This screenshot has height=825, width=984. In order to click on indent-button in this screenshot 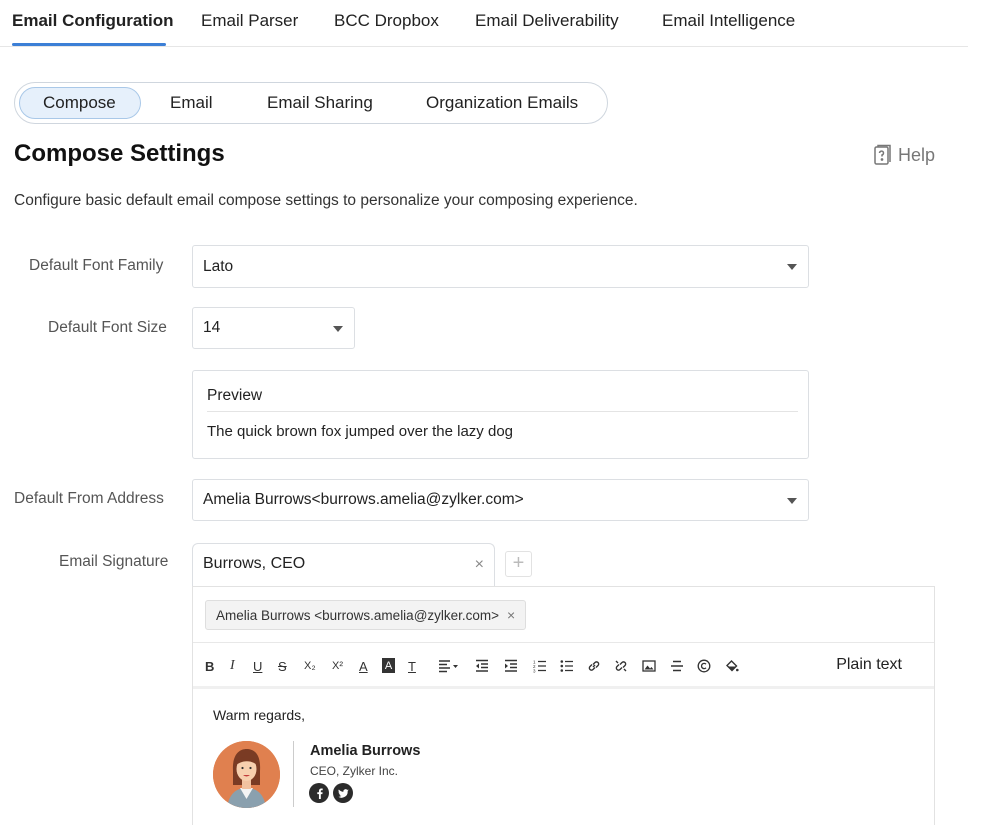, I will do `click(511, 666)`.